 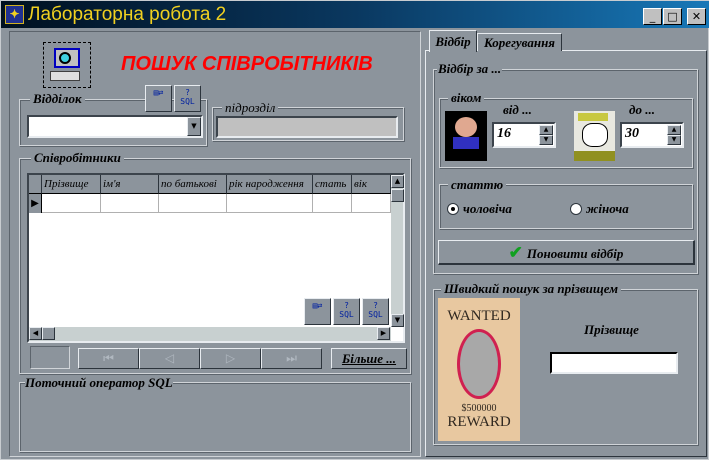 What do you see at coordinates (210, 334) in the screenshot?
I see `horizontal-scrollbar: ◀ ▶` at bounding box center [210, 334].